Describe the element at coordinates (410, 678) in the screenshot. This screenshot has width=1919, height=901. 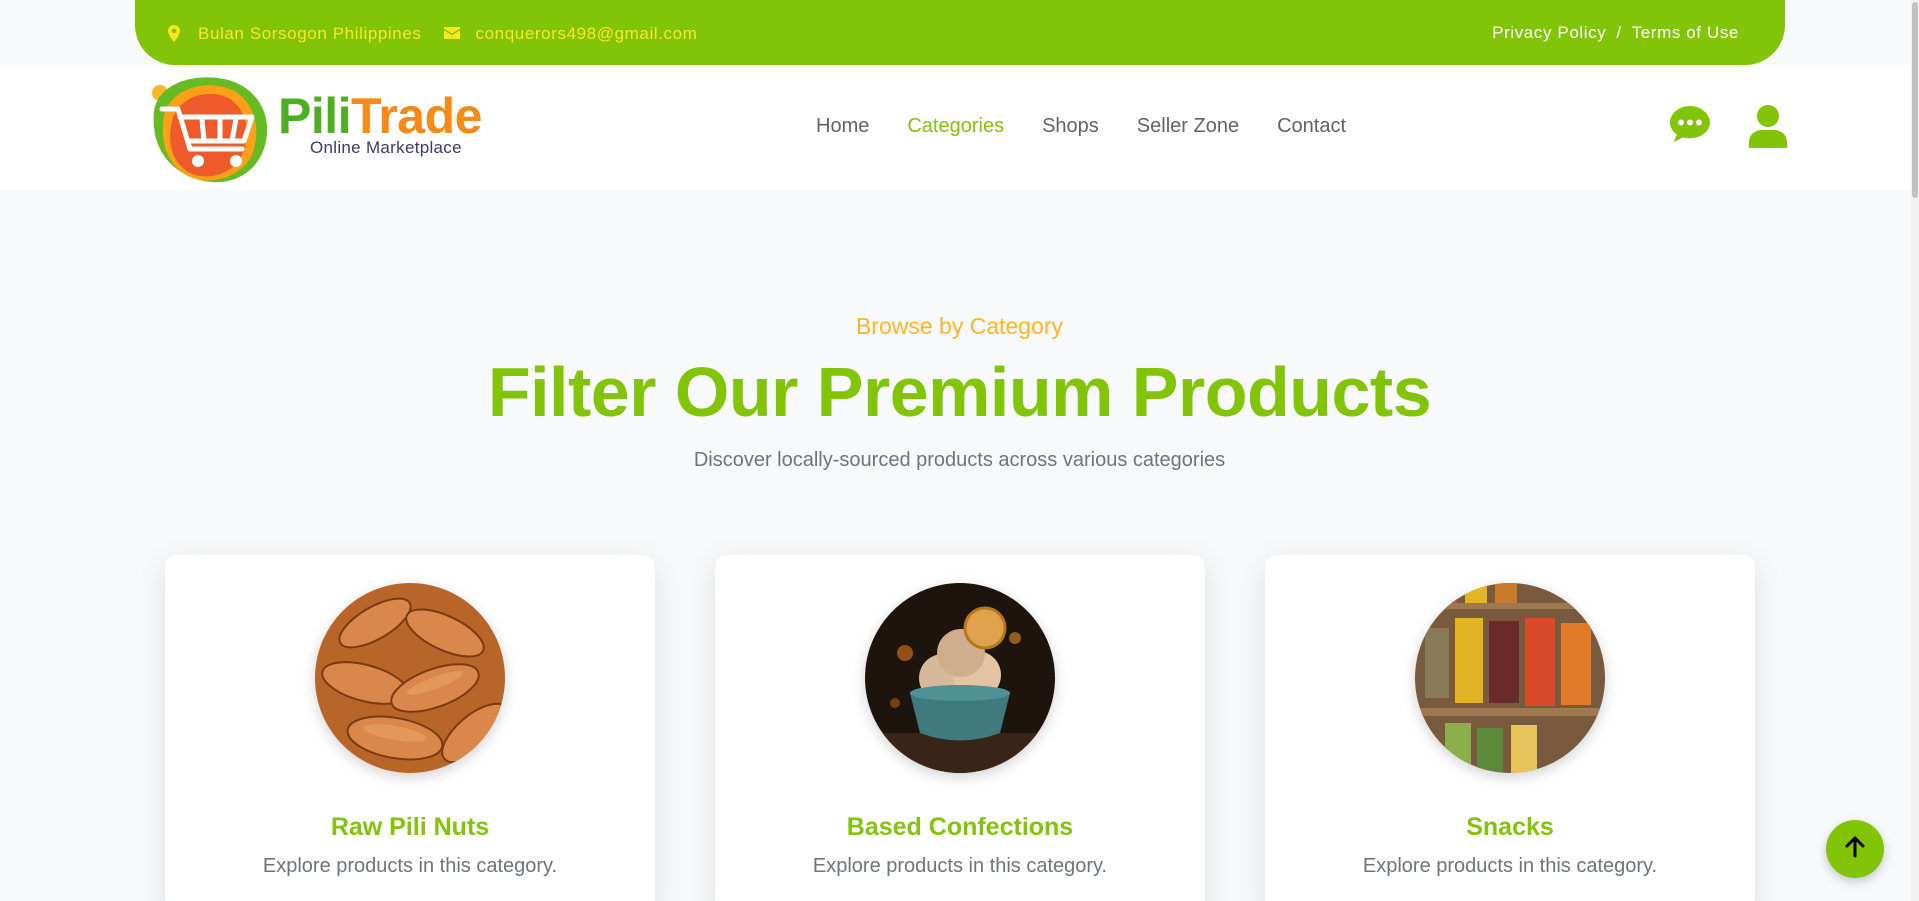
I see `pili-nuts-image` at that location.